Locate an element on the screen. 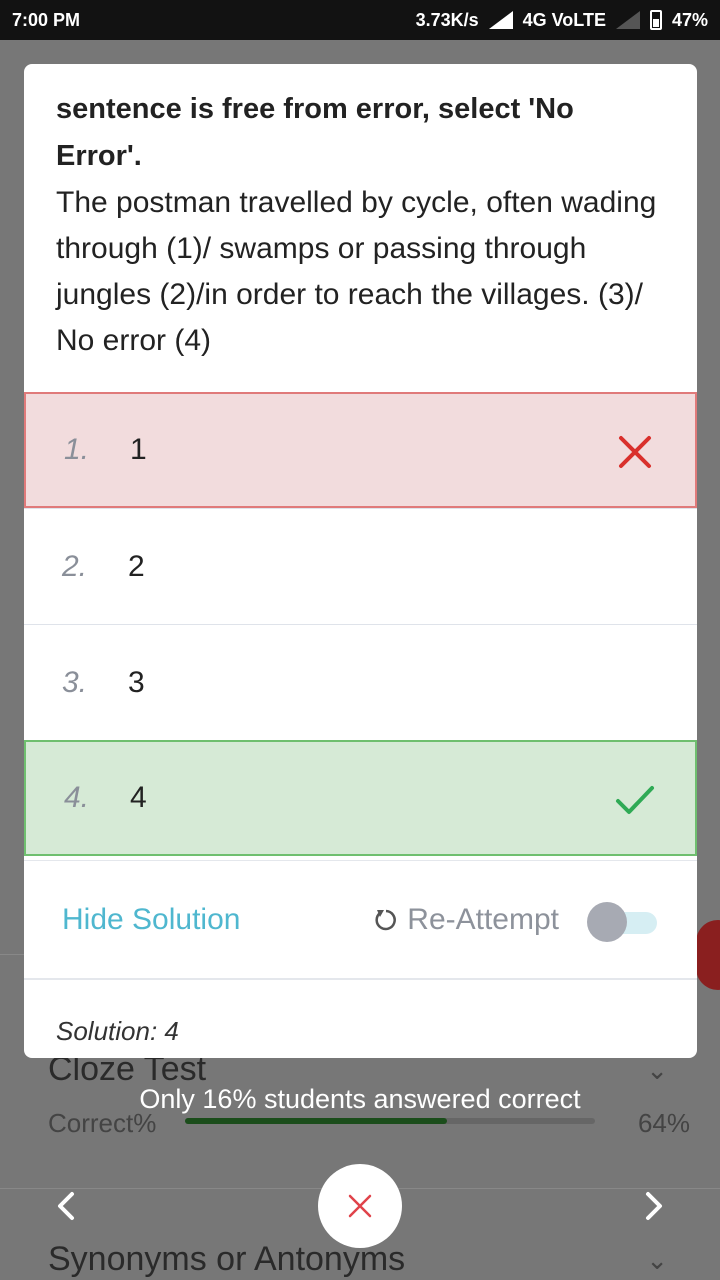 The height and width of the screenshot is (1280, 720). option-number: 4. is located at coordinates (77, 797).